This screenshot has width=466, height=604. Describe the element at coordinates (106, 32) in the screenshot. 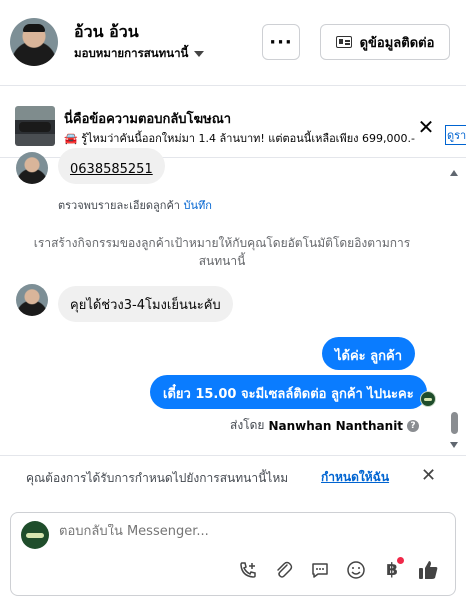

I see `contact-name: อ้วน อ้วน` at that location.